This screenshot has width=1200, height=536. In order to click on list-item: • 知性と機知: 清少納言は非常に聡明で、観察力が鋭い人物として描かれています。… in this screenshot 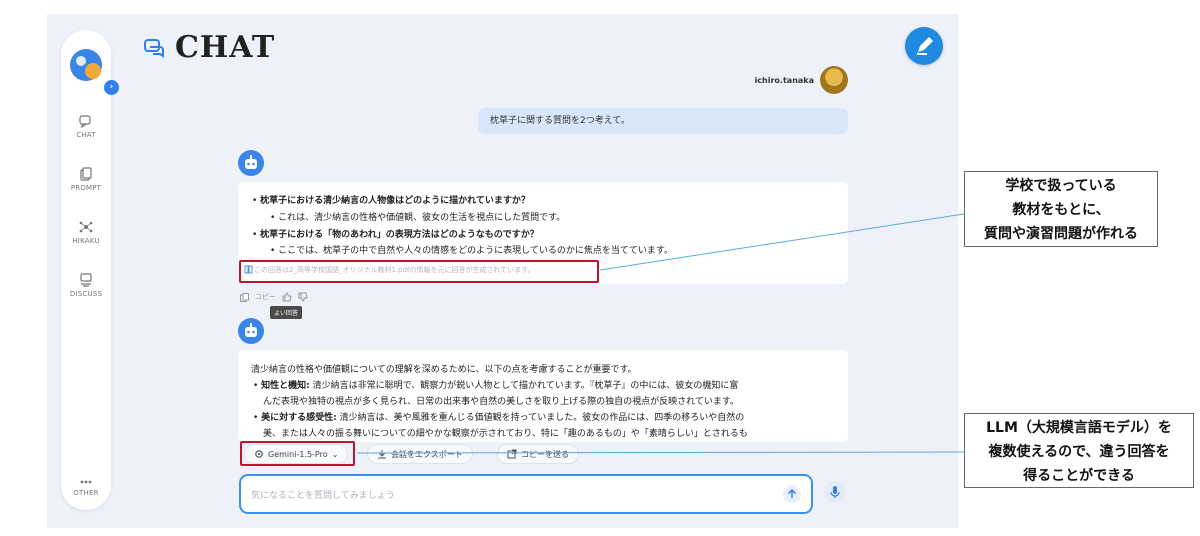, I will do `click(496, 386)`.